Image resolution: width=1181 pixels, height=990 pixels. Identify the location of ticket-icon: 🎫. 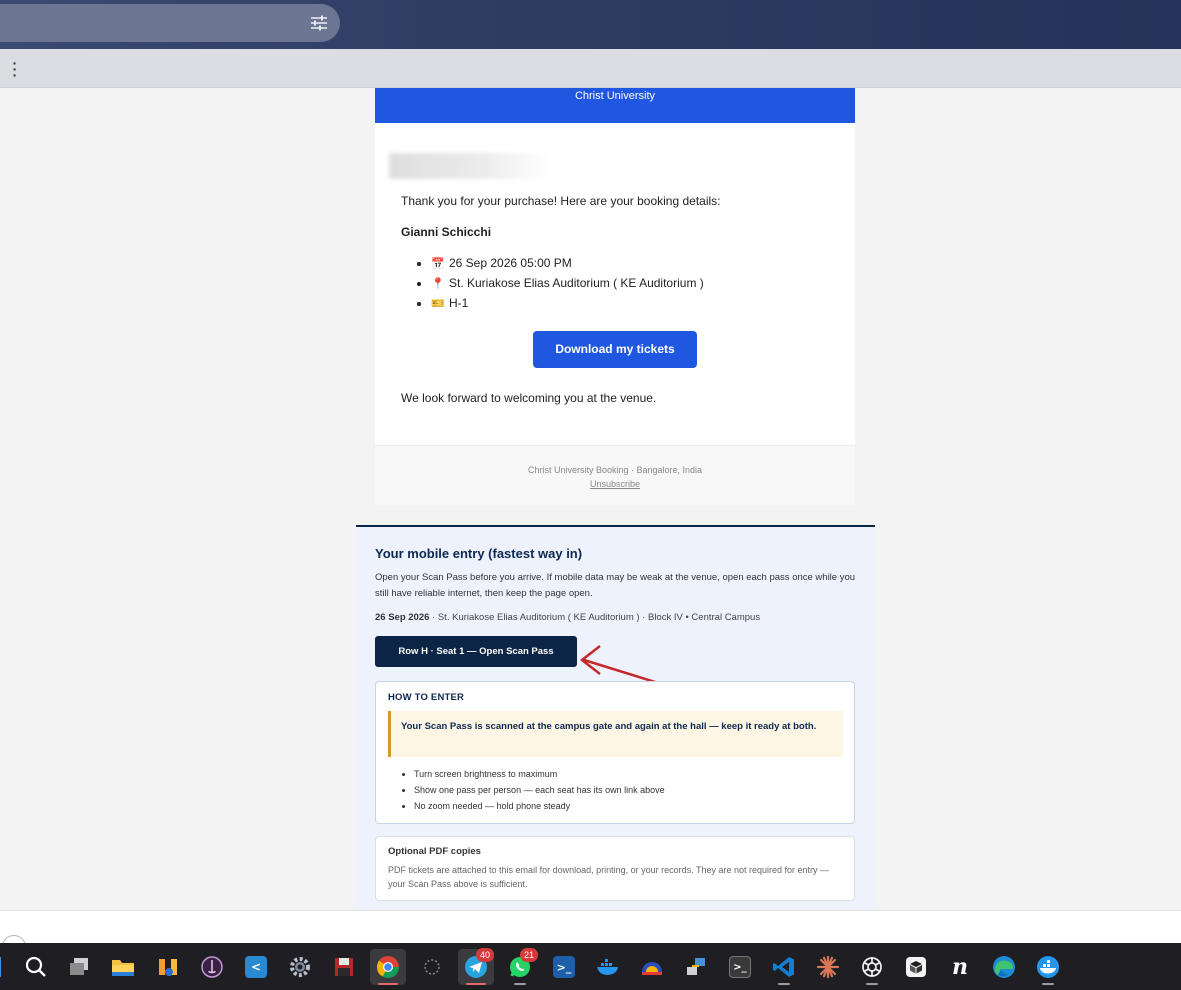
(438, 304).